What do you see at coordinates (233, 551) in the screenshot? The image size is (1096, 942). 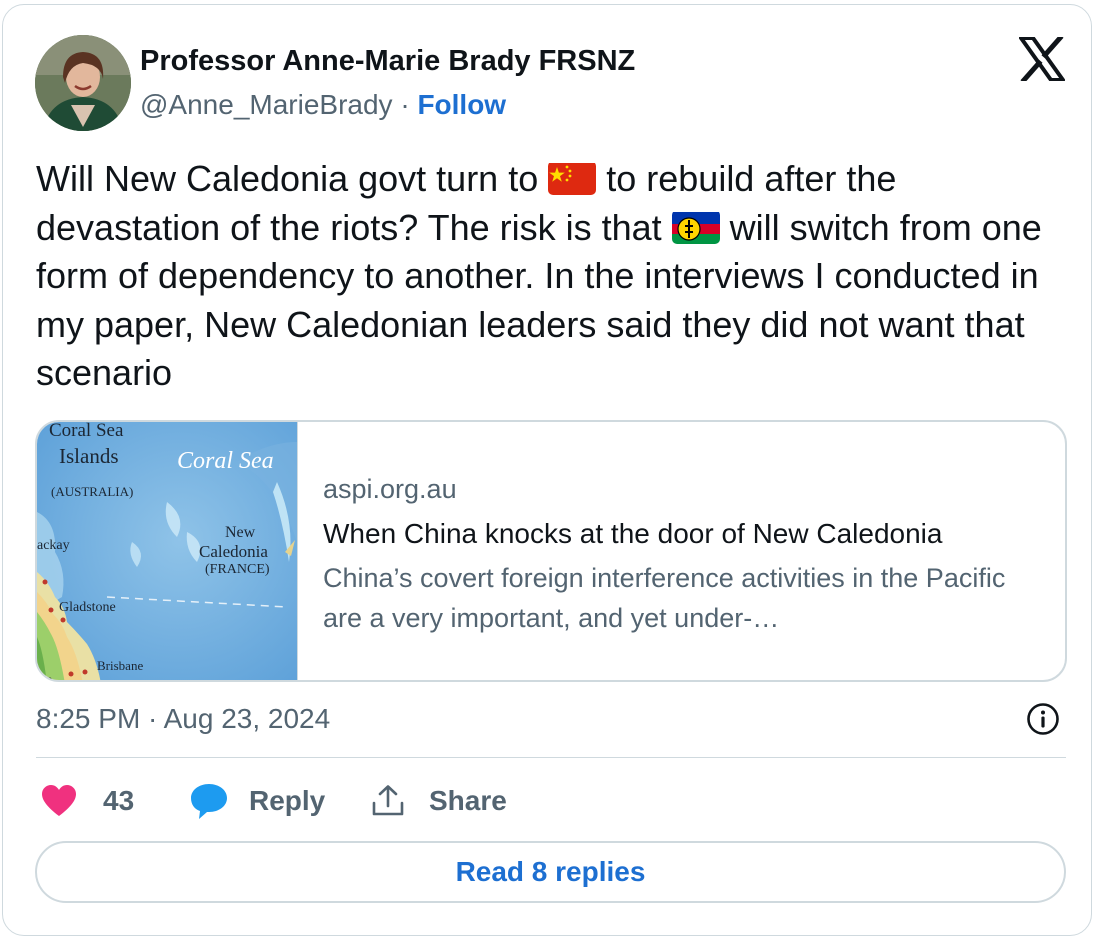 I see `map-label-caledonia: Caledonia` at bounding box center [233, 551].